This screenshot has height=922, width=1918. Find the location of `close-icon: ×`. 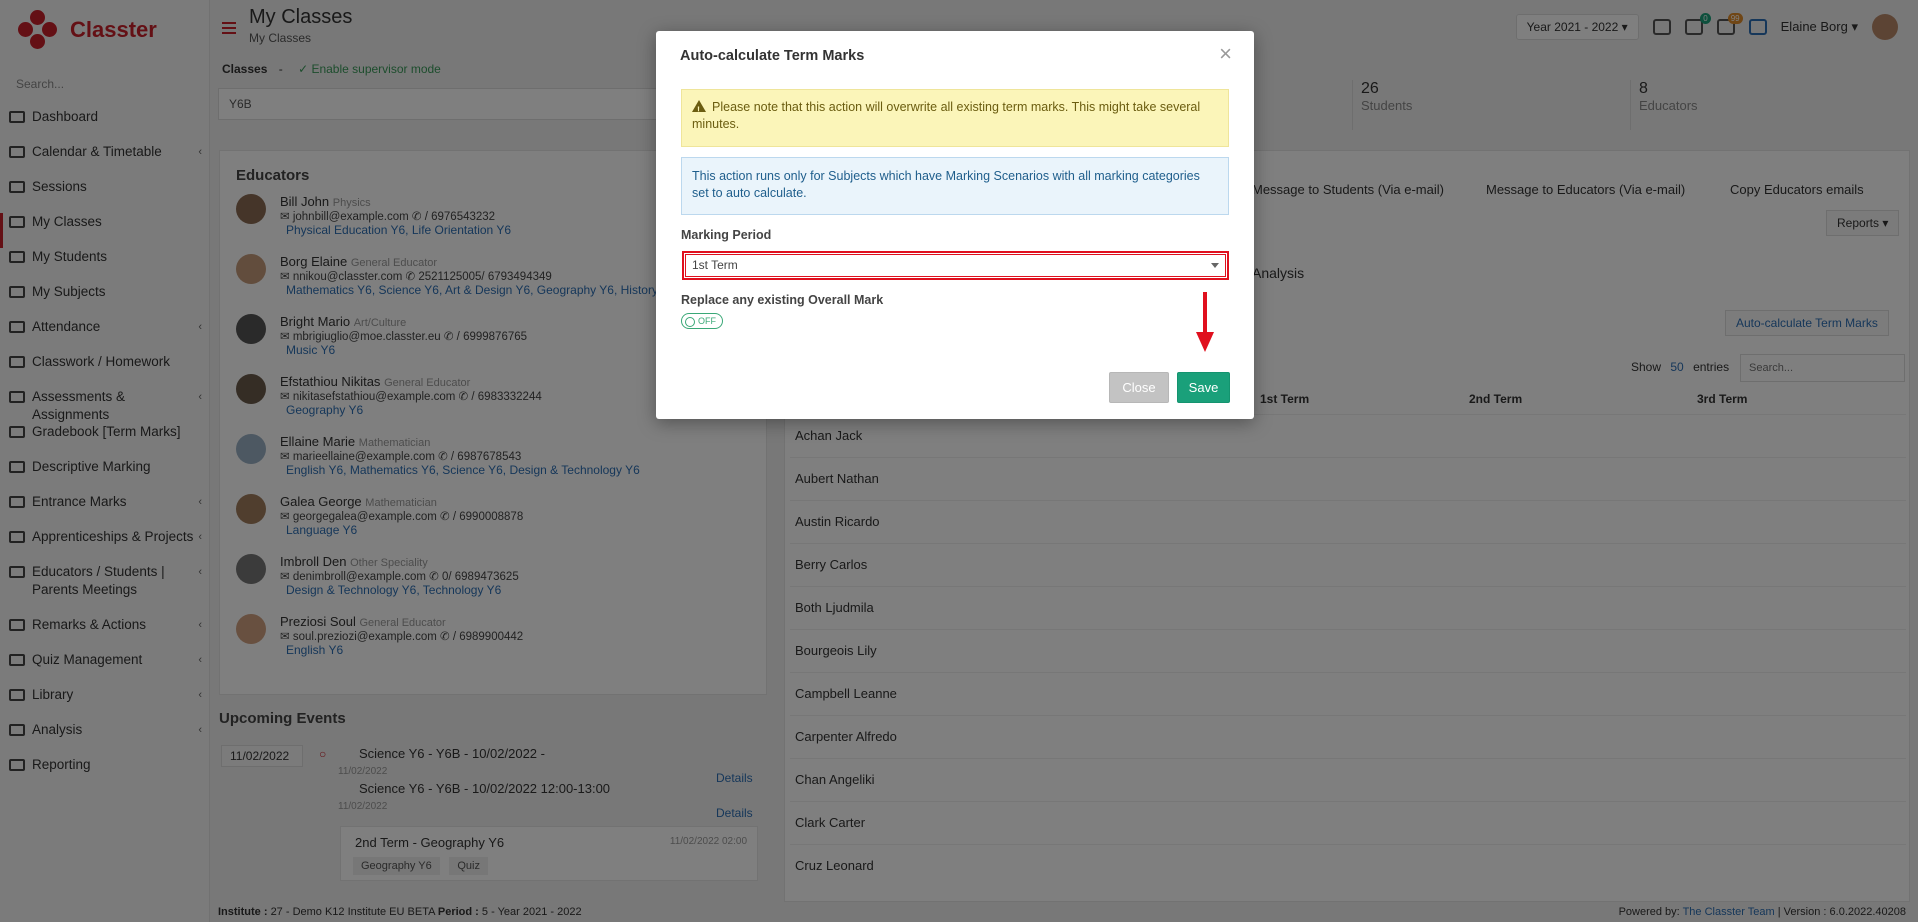

close-icon: × is located at coordinates (1225, 54).